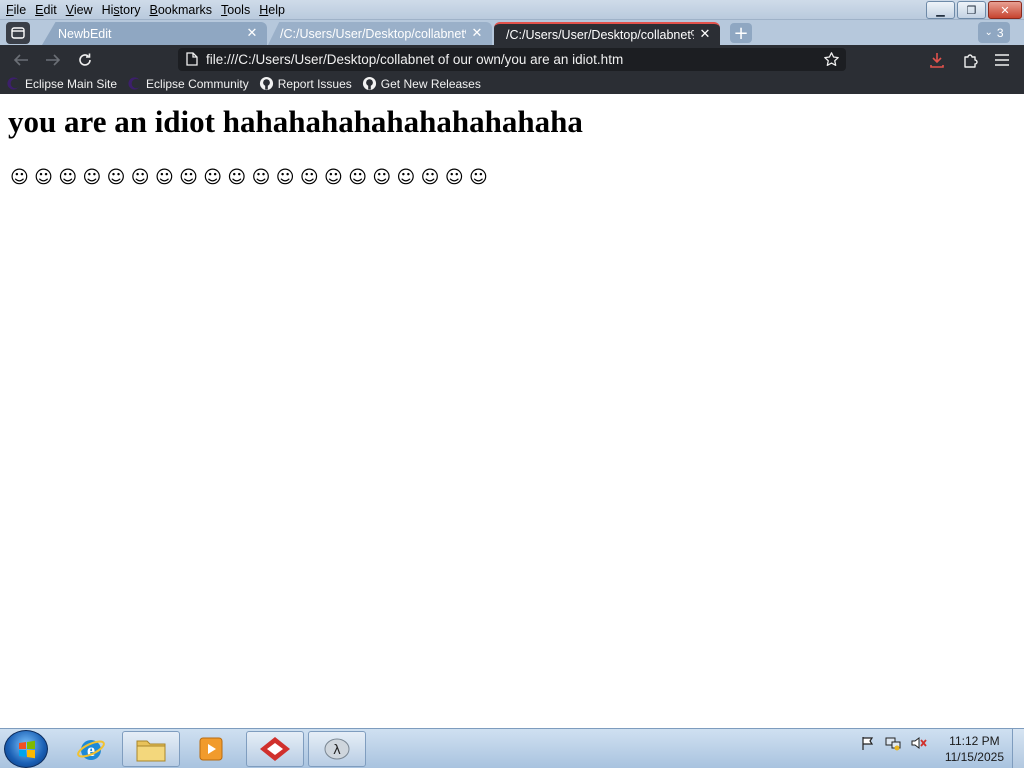 This screenshot has width=1024, height=768. Describe the element at coordinates (974, 749) in the screenshot. I see `system-clock: 11:12 PM 11/15/2025` at that location.